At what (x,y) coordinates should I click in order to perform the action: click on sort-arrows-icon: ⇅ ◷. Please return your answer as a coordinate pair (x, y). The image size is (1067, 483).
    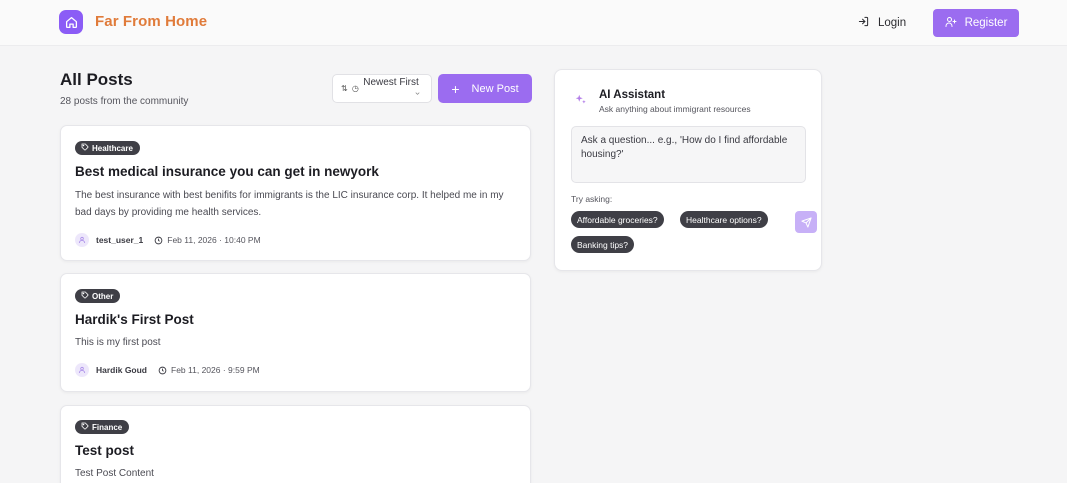
    Looking at the image, I should click on (350, 88).